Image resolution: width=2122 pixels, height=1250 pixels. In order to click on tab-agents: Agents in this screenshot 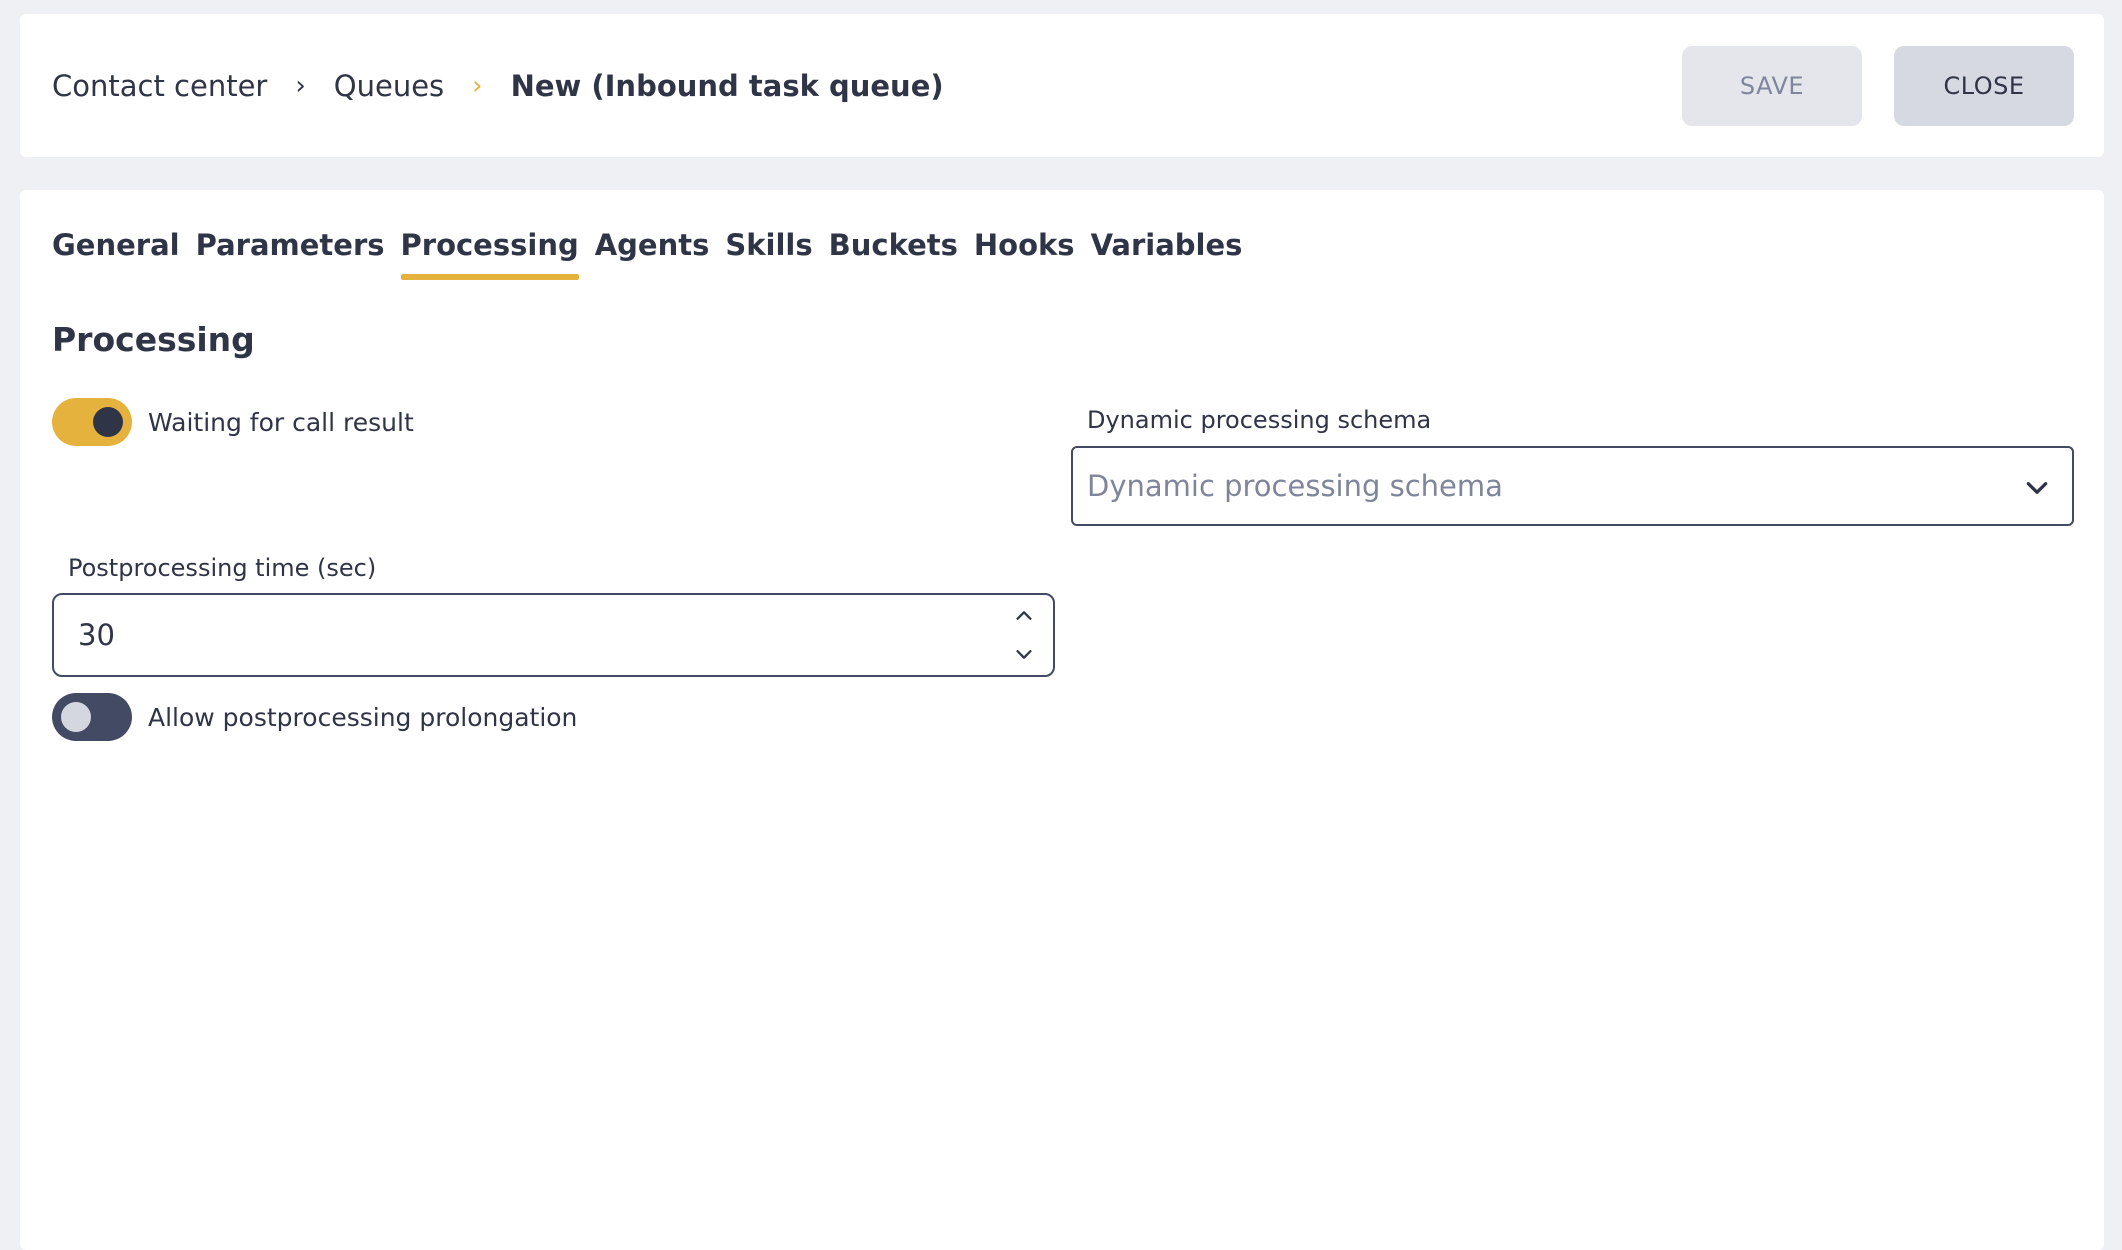, I will do `click(652, 251)`.